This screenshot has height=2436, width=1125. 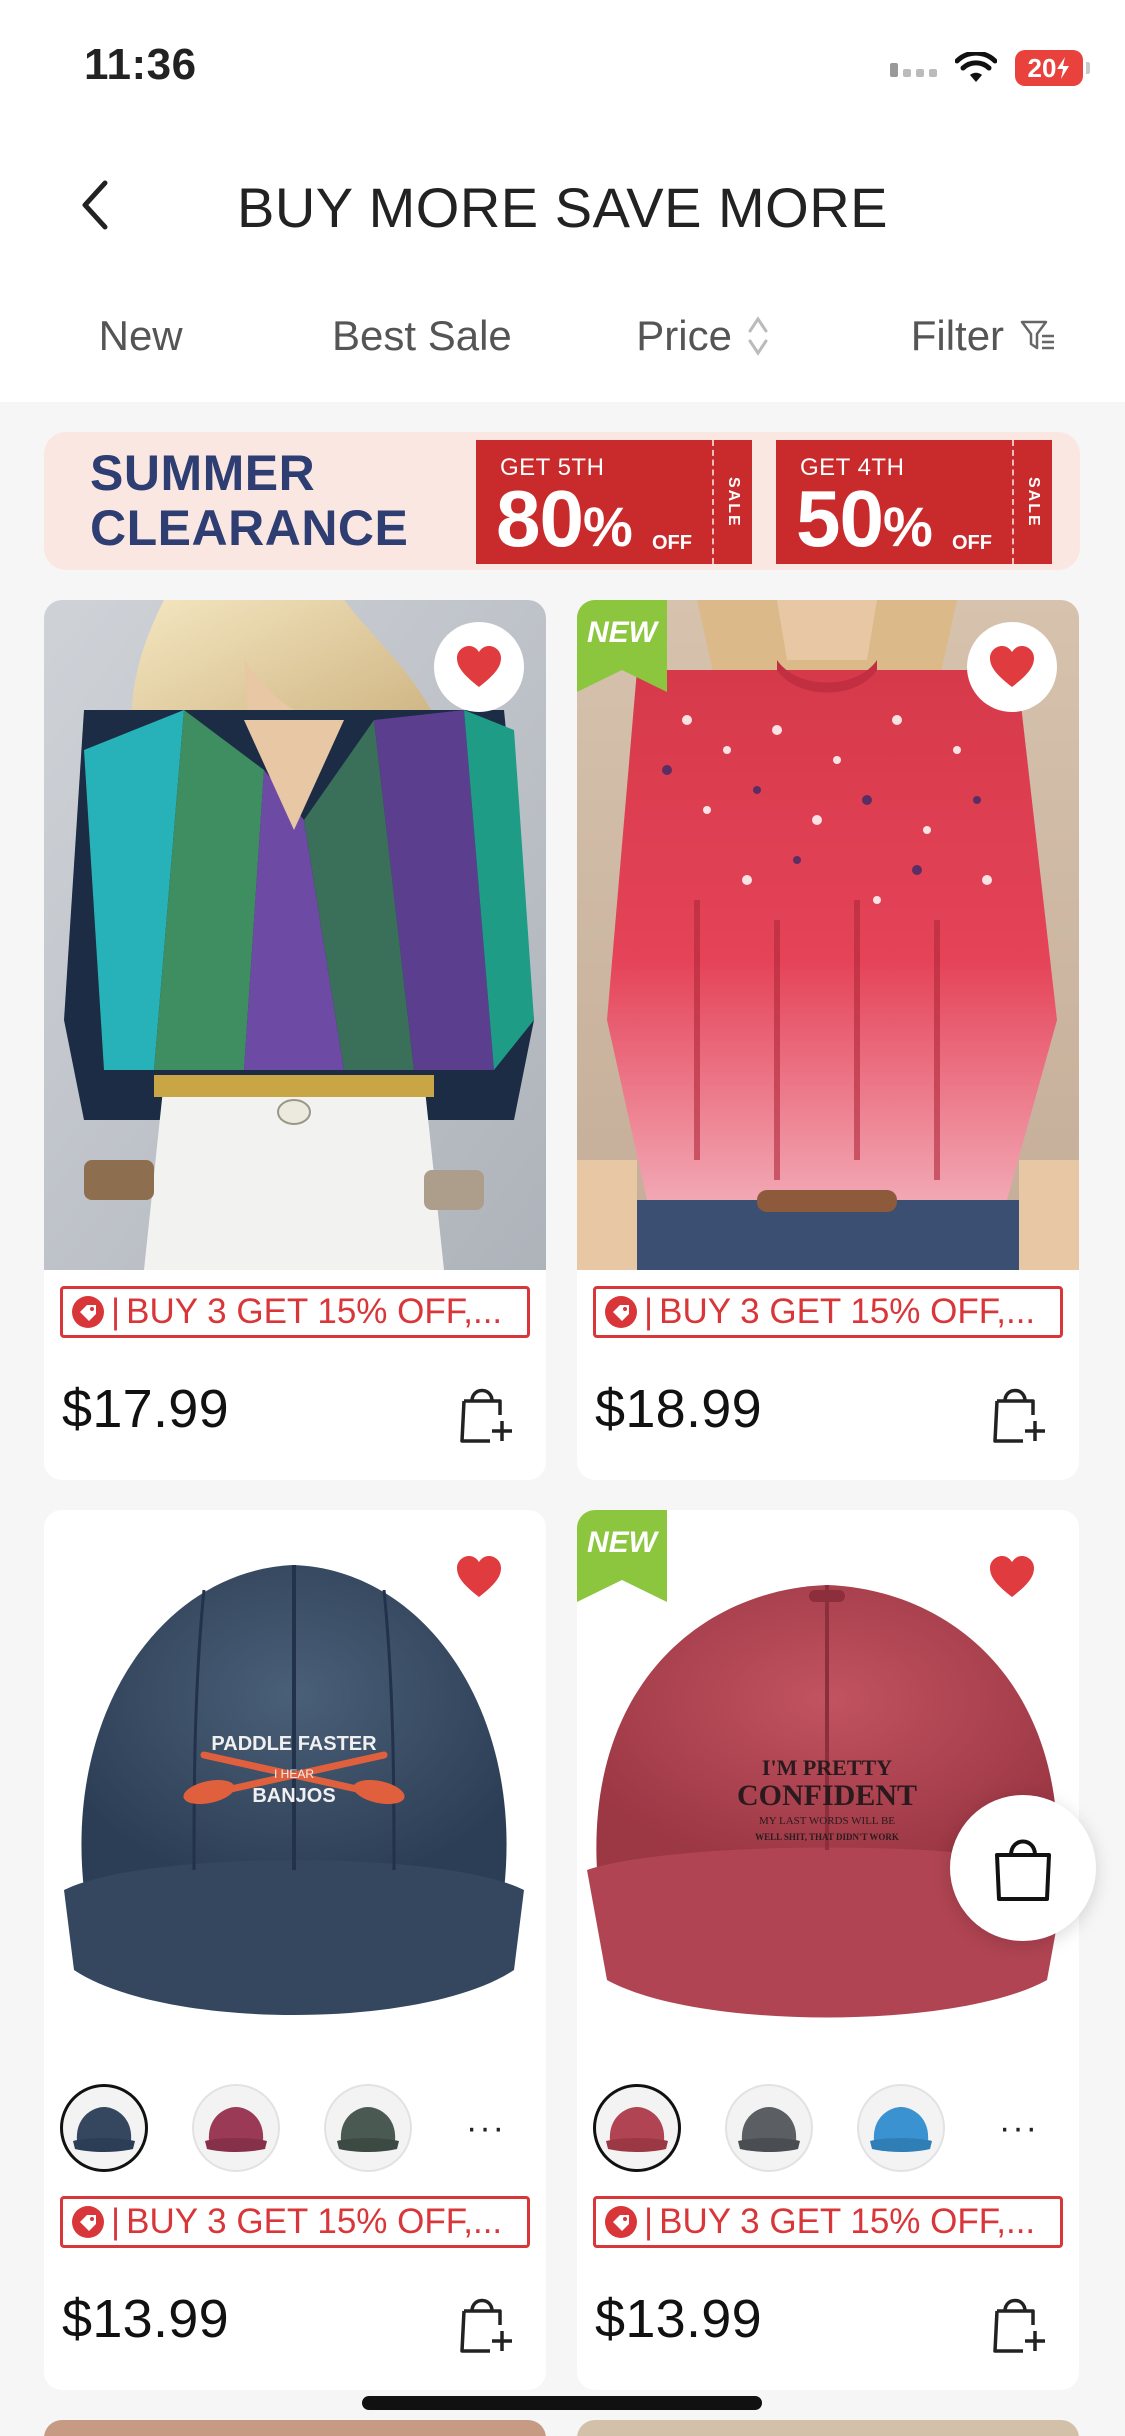 I want to click on banner-line-2: CLEARANCE, so click(x=249, y=528).